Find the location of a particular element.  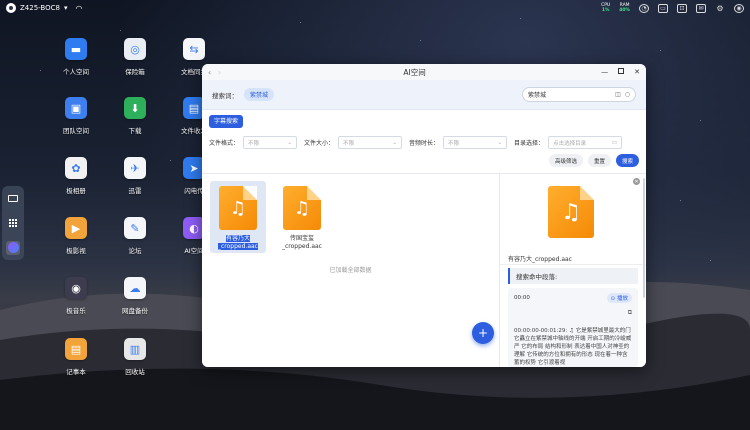

thunder-icon: ✈ is located at coordinates (135, 168).